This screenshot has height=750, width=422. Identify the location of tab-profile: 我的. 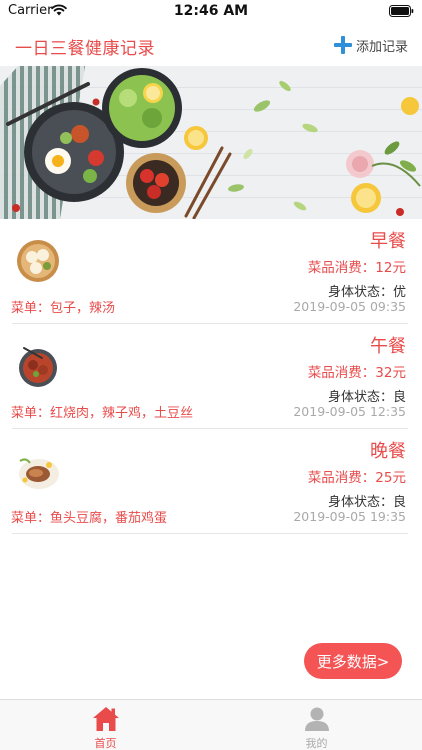
(316, 725).